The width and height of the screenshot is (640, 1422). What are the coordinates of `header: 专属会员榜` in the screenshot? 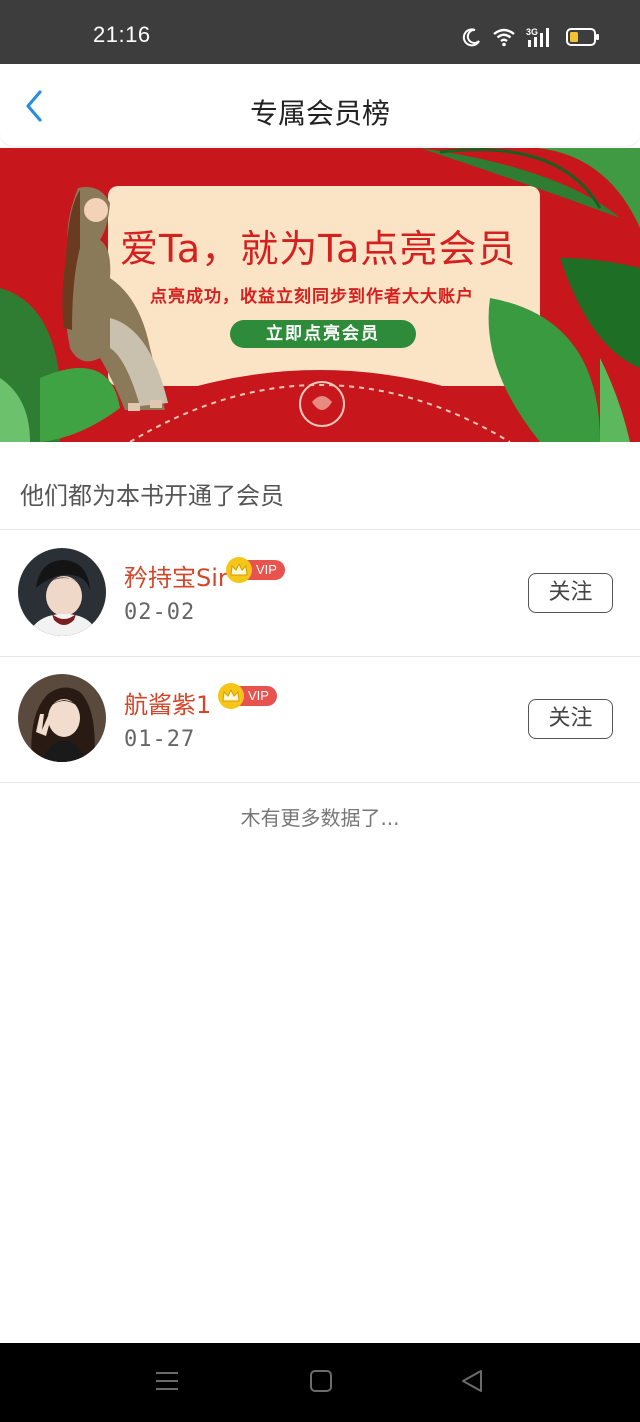 It's located at (320, 105).